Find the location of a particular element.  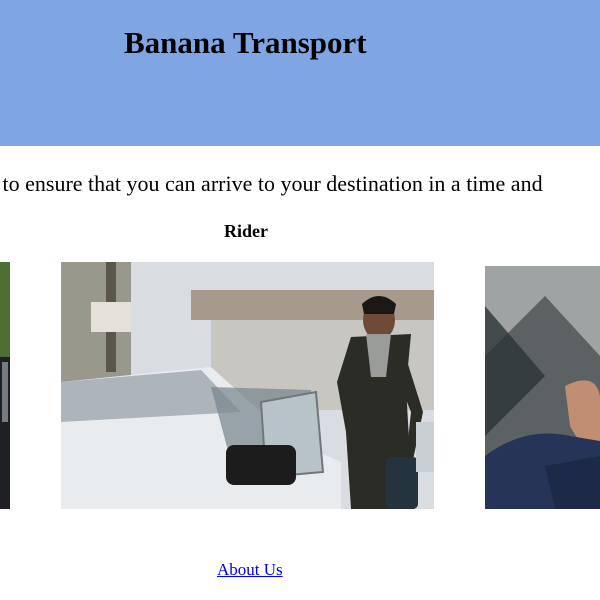

about-us-link: About Us is located at coordinates (250, 569).